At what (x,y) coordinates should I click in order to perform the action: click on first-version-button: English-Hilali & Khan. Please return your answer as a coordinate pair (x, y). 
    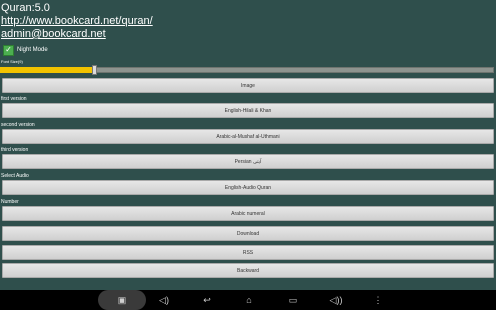
    Looking at the image, I should click on (248, 110).